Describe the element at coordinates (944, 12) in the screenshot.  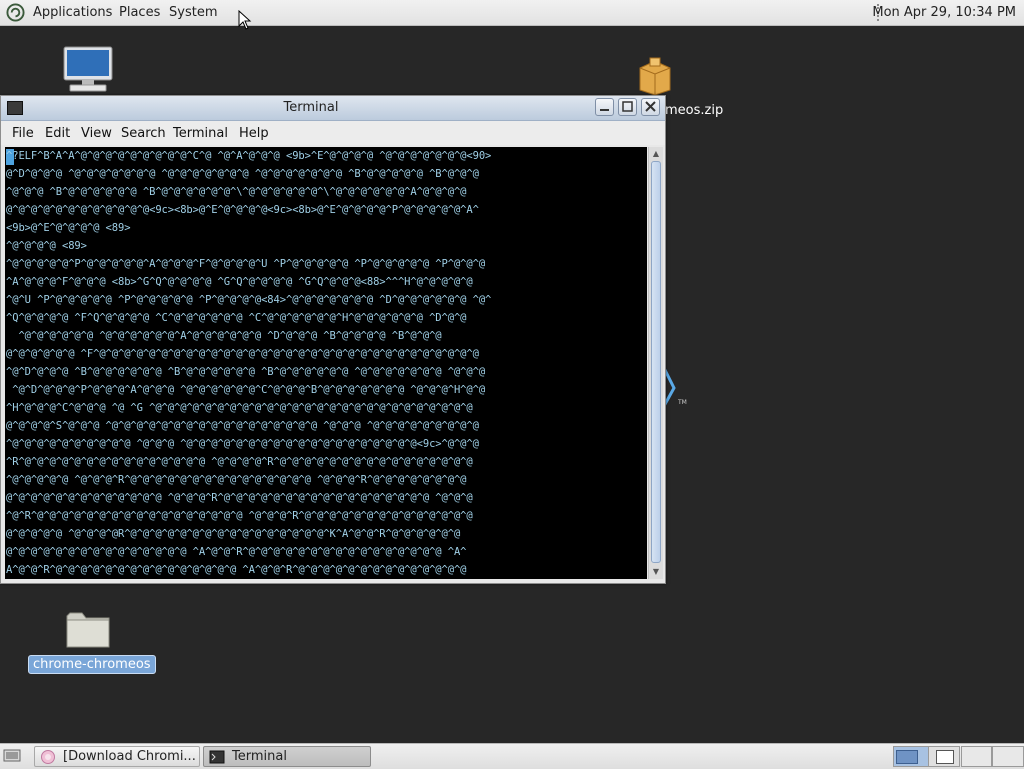
I see `clock: Mon Apr 29, 10:34 PM` at that location.